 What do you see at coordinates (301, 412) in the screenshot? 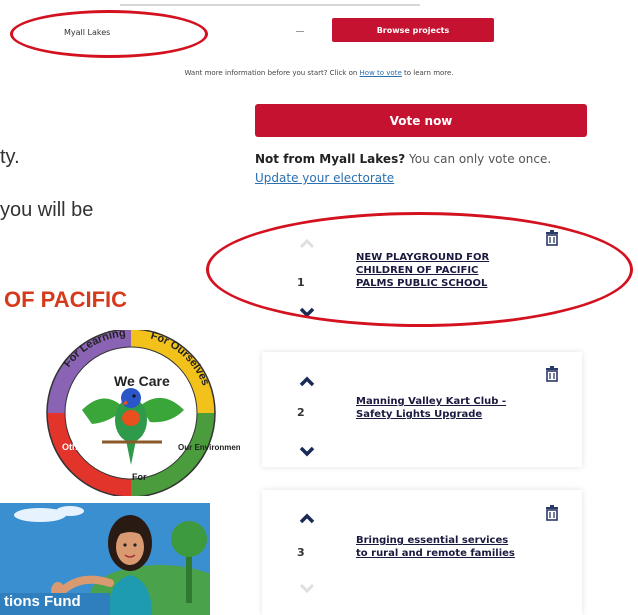
I see `project-rank: 2` at bounding box center [301, 412].